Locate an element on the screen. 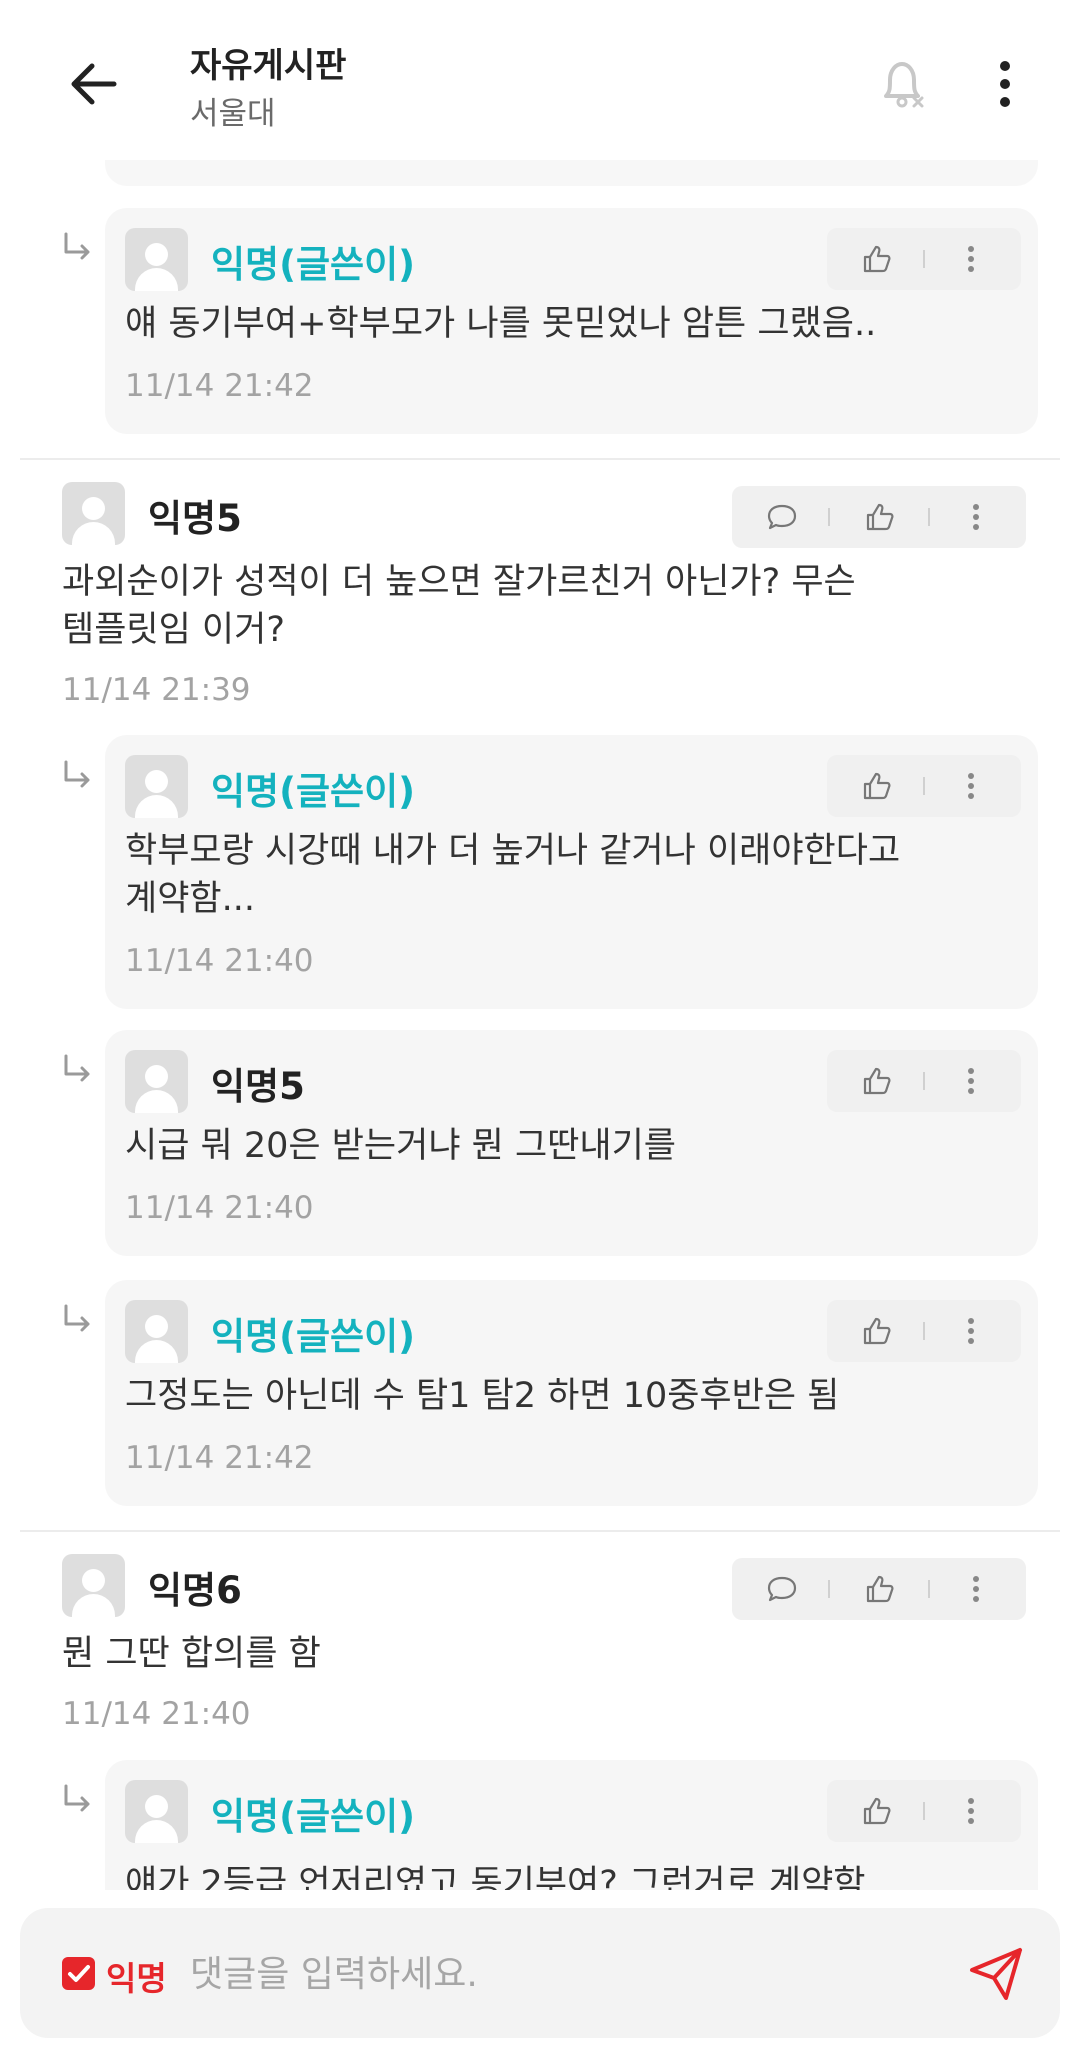  comment-time: 11/14 21:39 is located at coordinates (156, 690).